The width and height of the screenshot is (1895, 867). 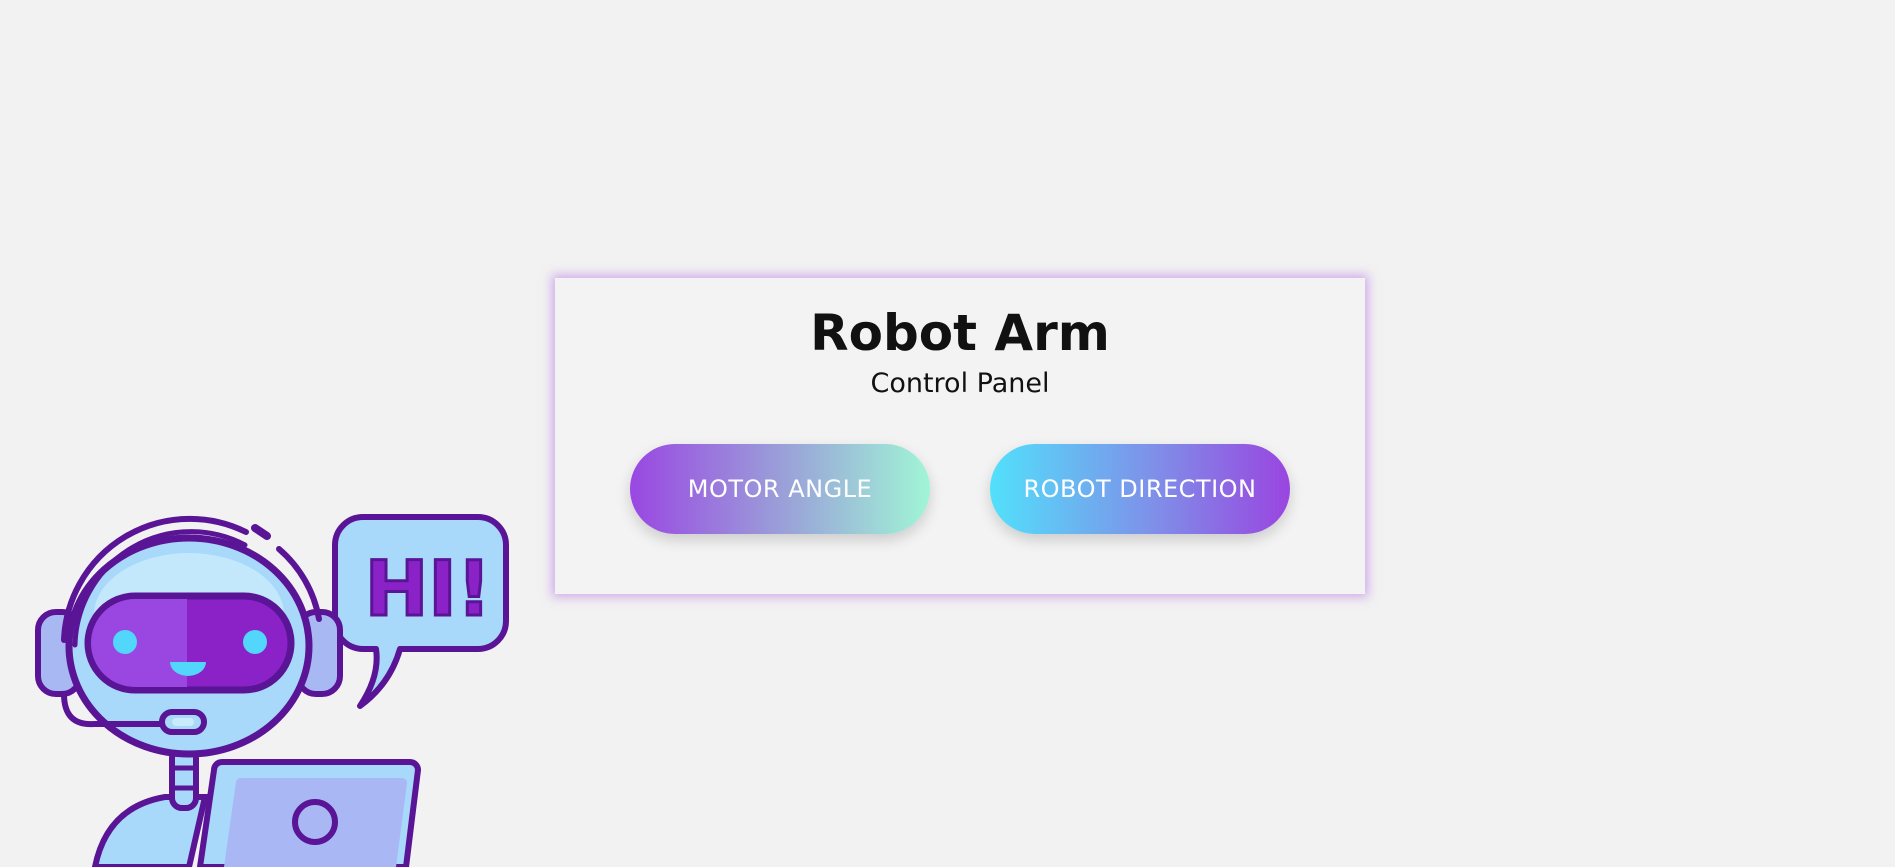 What do you see at coordinates (428, 588) in the screenshot?
I see `speech-bubble-text: HI!` at bounding box center [428, 588].